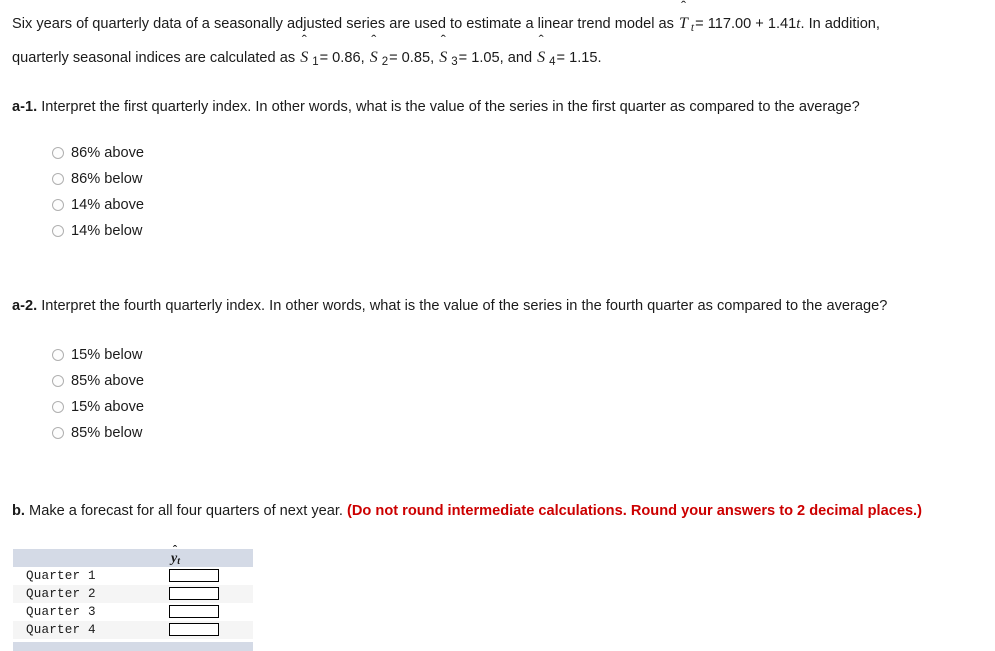 The image size is (995, 651). I want to click on seasonal-value-4: = 1.15., so click(579, 58).